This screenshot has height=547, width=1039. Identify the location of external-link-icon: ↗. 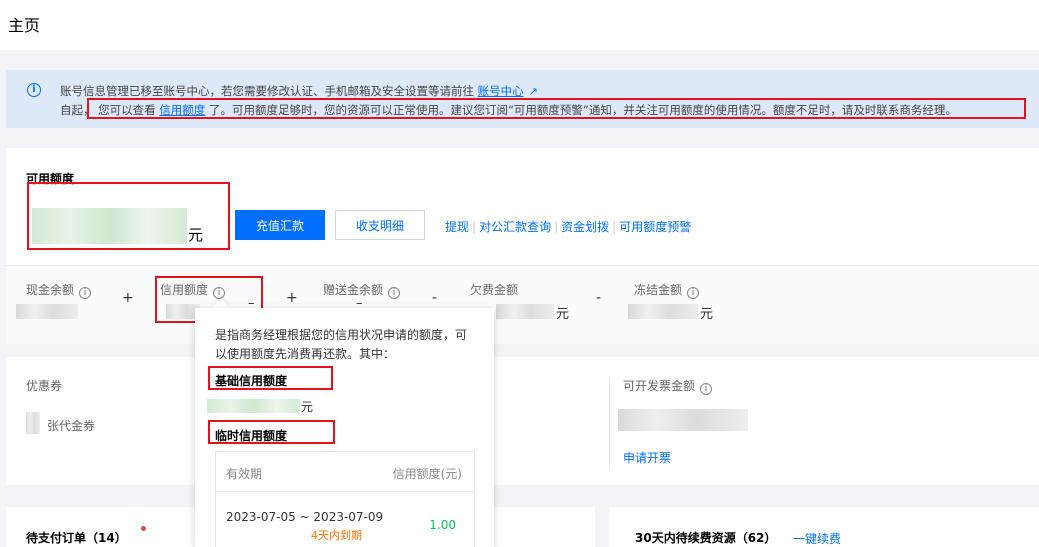
(533, 91).